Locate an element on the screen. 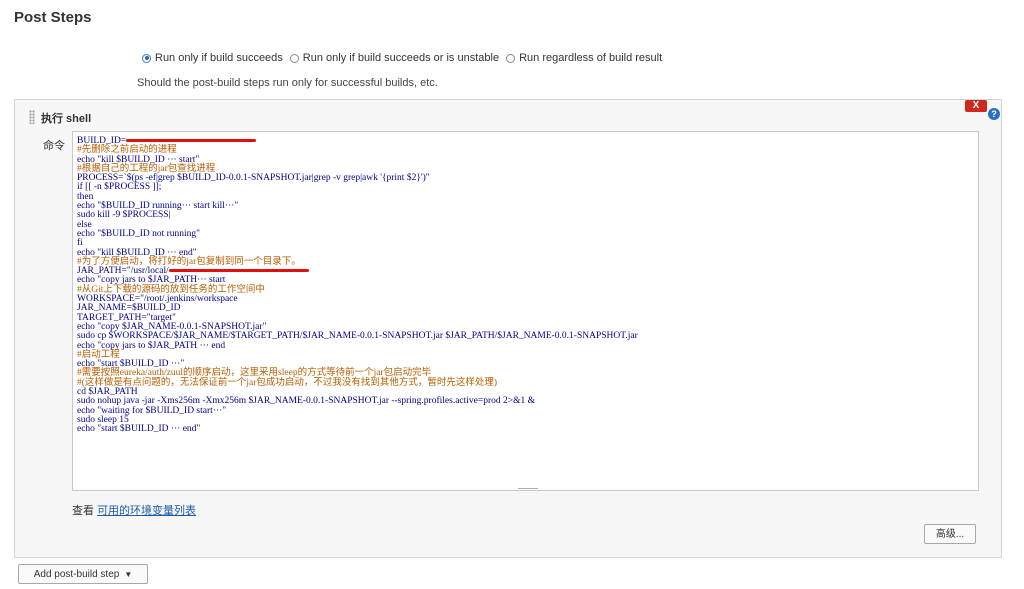  resize-grip-icon is located at coordinates (528, 489).